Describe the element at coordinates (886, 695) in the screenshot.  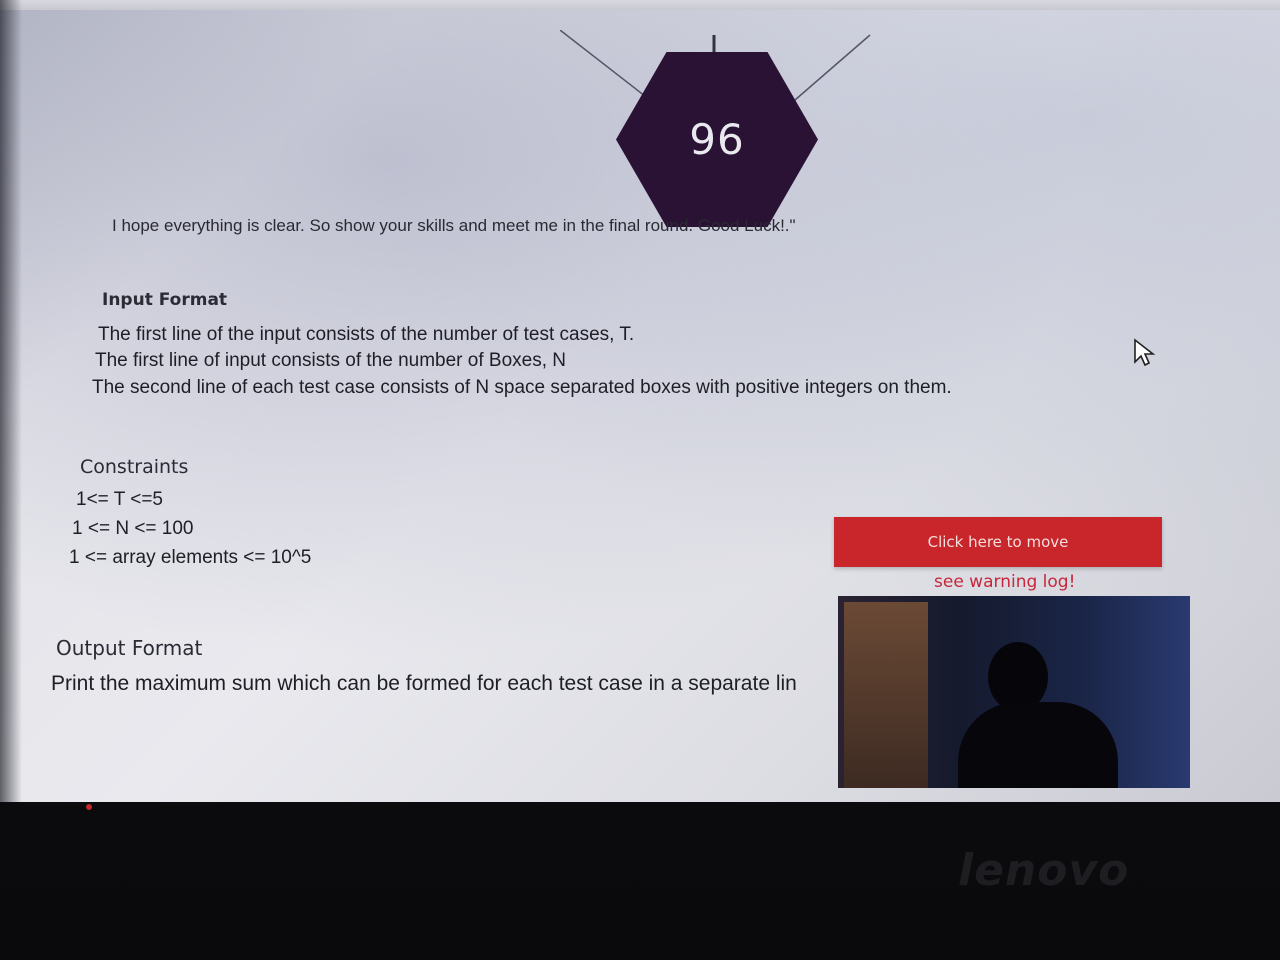
I see `webcam-background-door` at that location.